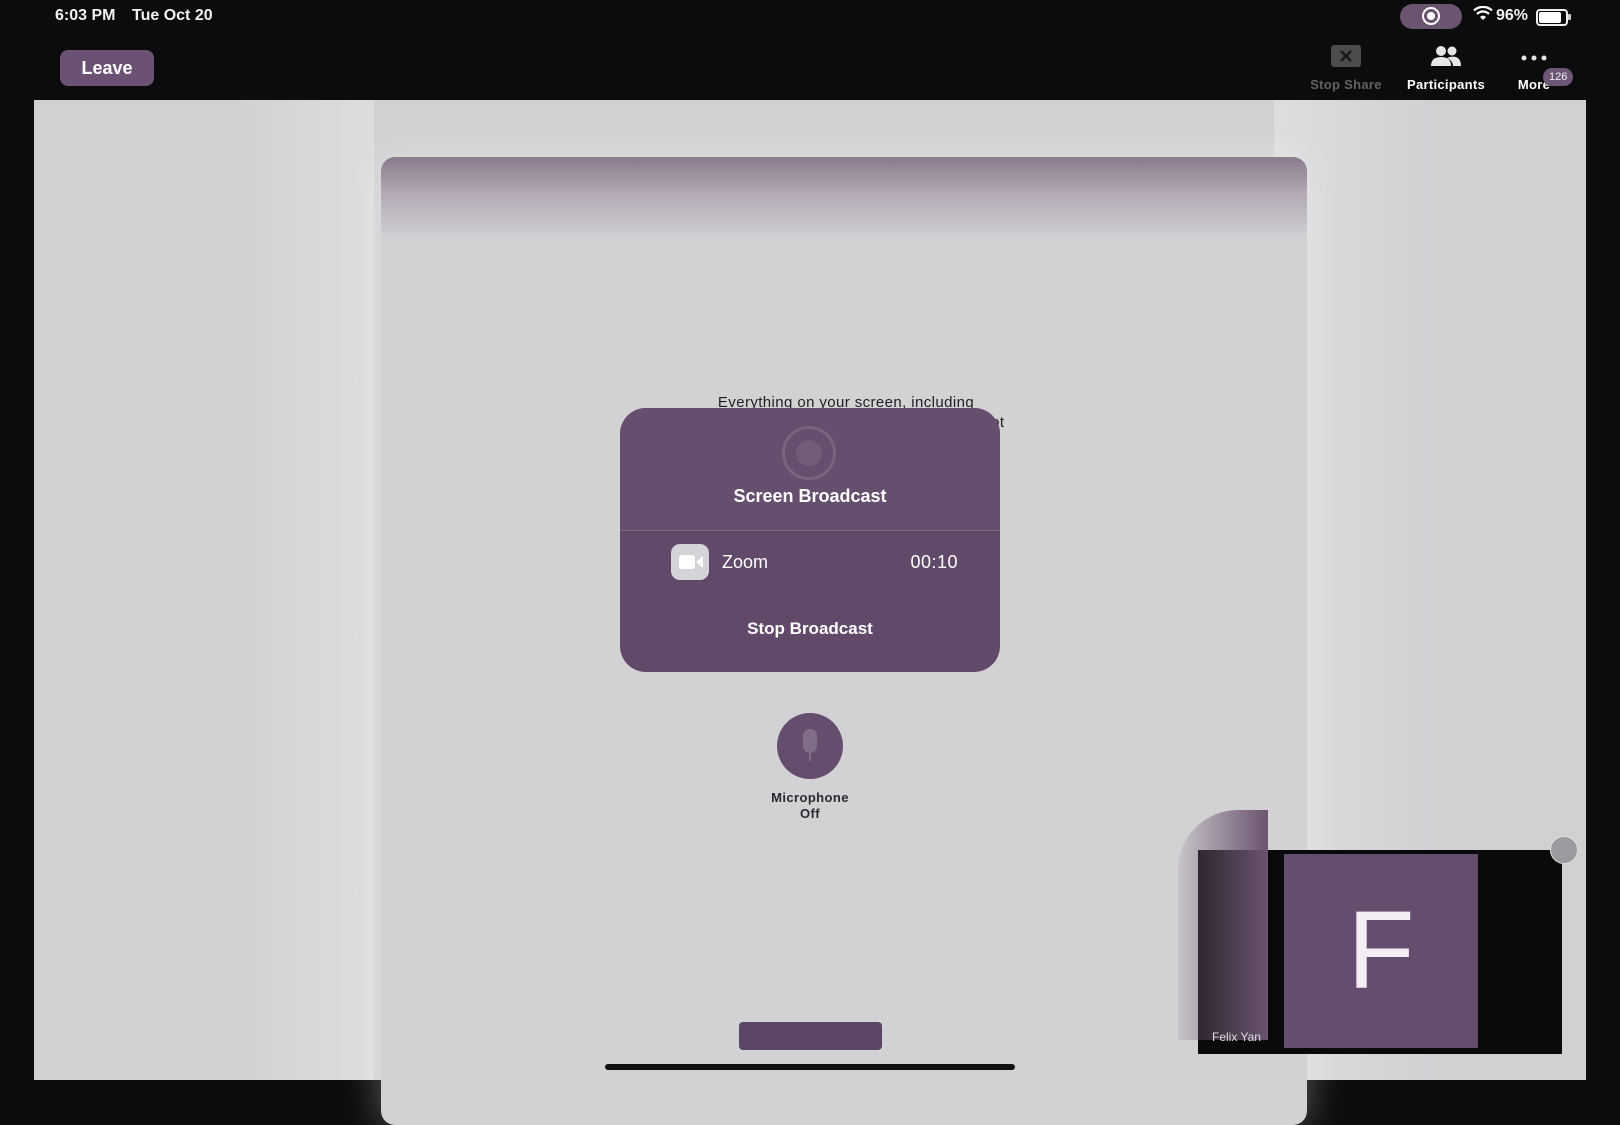  What do you see at coordinates (1346, 84) in the screenshot?
I see `stop-share-label: Stop Share` at bounding box center [1346, 84].